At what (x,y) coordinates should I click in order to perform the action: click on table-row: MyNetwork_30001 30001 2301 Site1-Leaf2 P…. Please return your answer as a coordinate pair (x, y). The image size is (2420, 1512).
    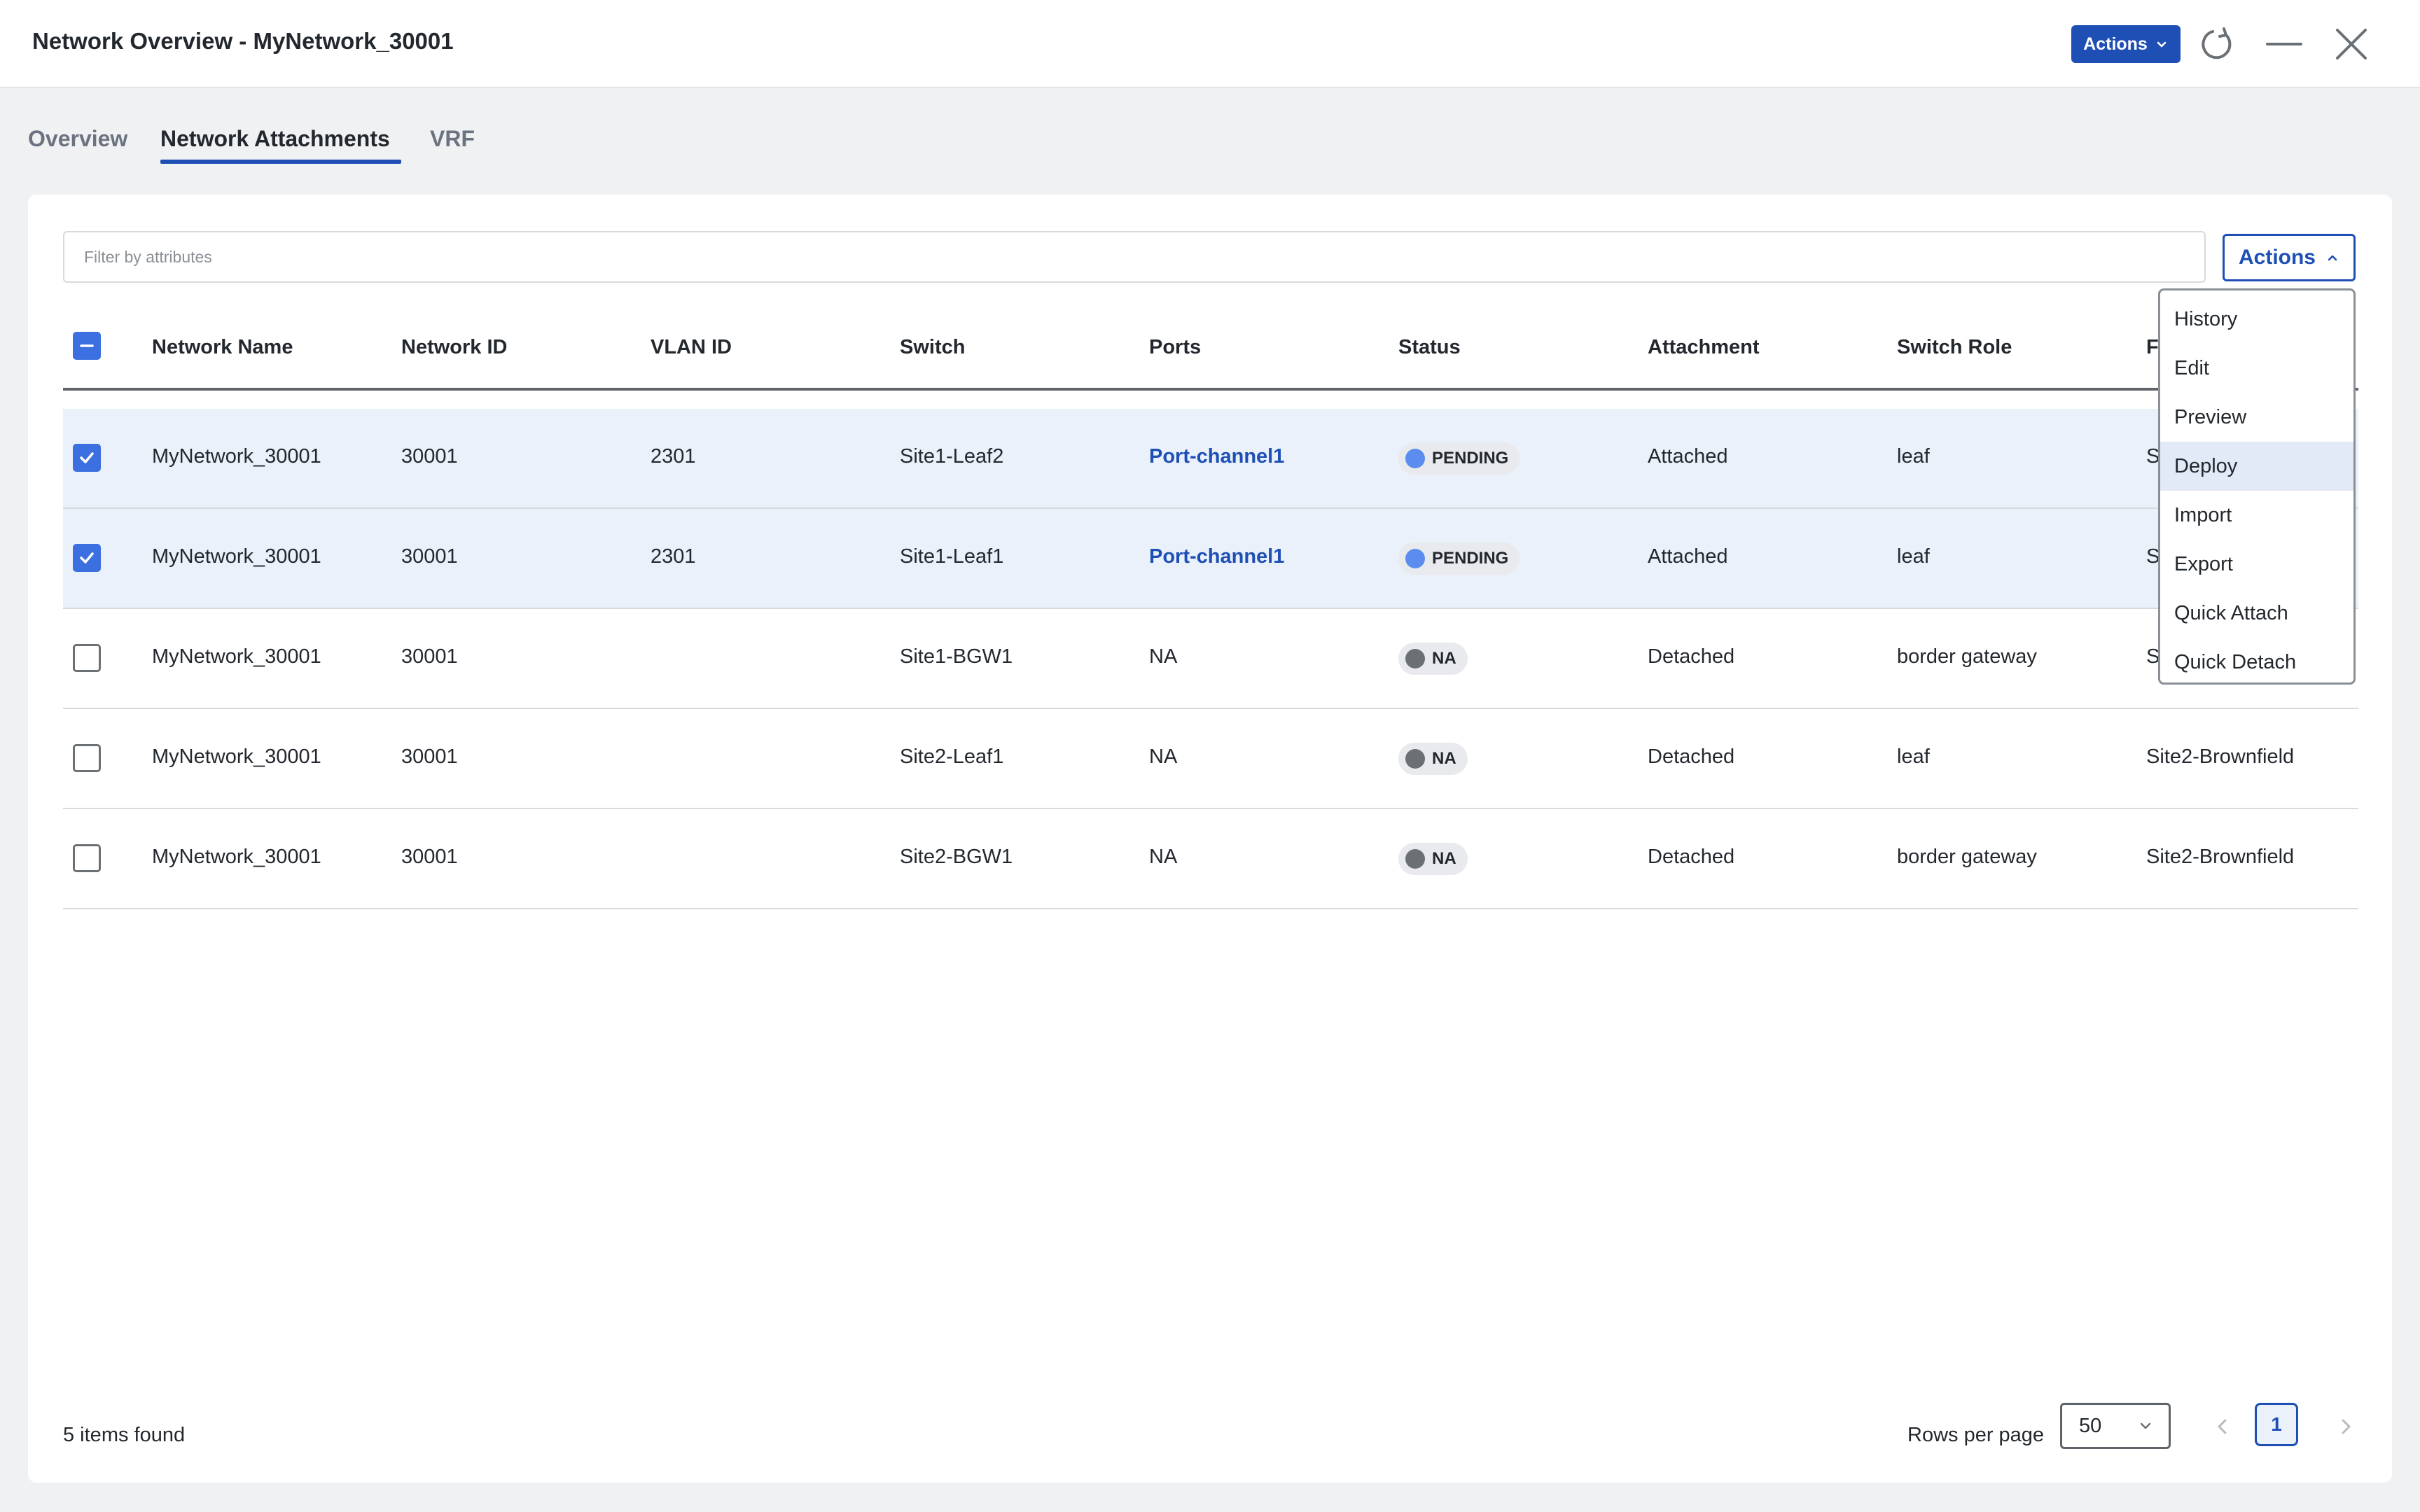
    Looking at the image, I should click on (1210, 459).